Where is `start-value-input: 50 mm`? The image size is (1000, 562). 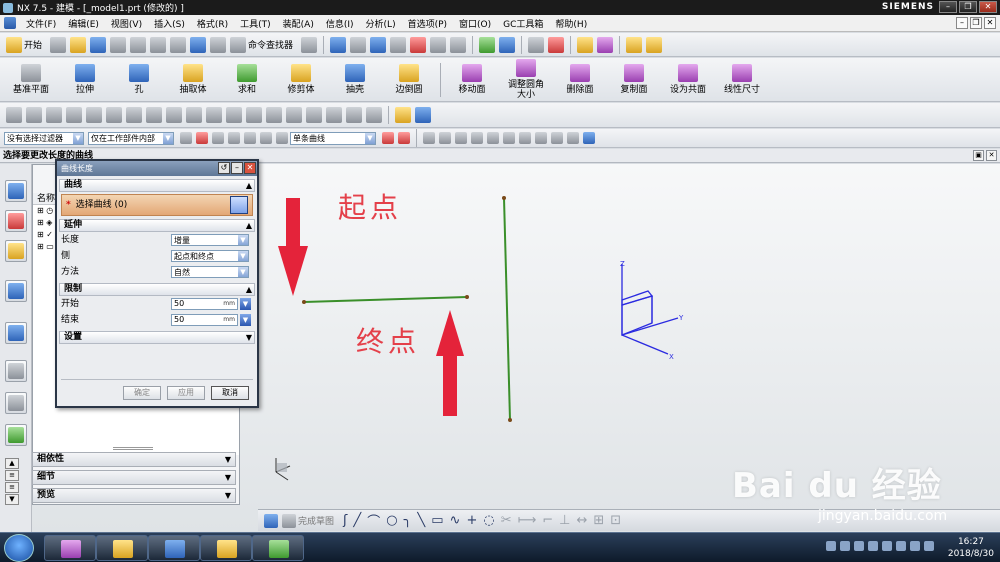 start-value-input: 50 mm is located at coordinates (204, 304).